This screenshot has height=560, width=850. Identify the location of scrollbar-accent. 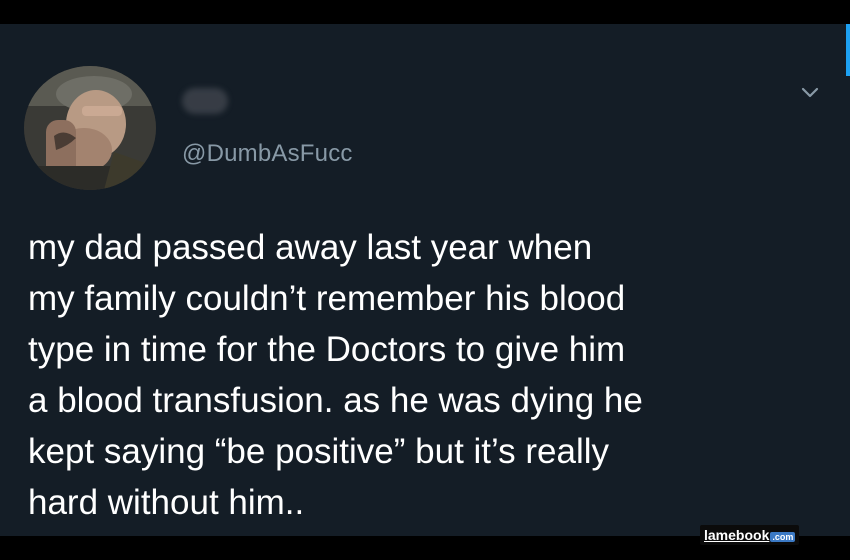
(848, 50).